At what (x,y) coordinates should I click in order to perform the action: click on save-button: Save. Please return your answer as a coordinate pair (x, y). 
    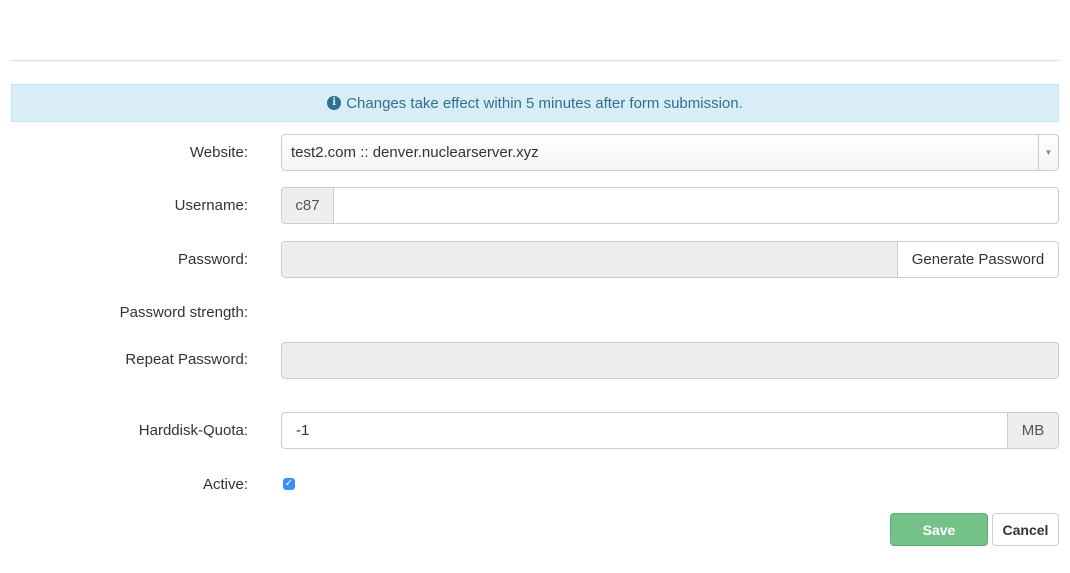
    Looking at the image, I should click on (939, 529).